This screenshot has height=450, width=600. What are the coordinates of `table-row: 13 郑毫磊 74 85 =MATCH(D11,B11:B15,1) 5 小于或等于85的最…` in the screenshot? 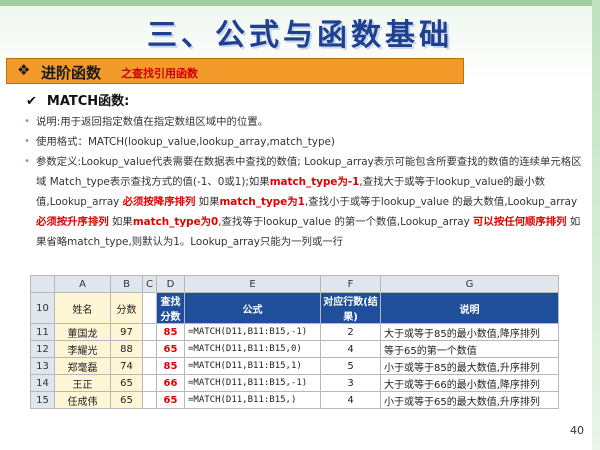 It's located at (294, 366).